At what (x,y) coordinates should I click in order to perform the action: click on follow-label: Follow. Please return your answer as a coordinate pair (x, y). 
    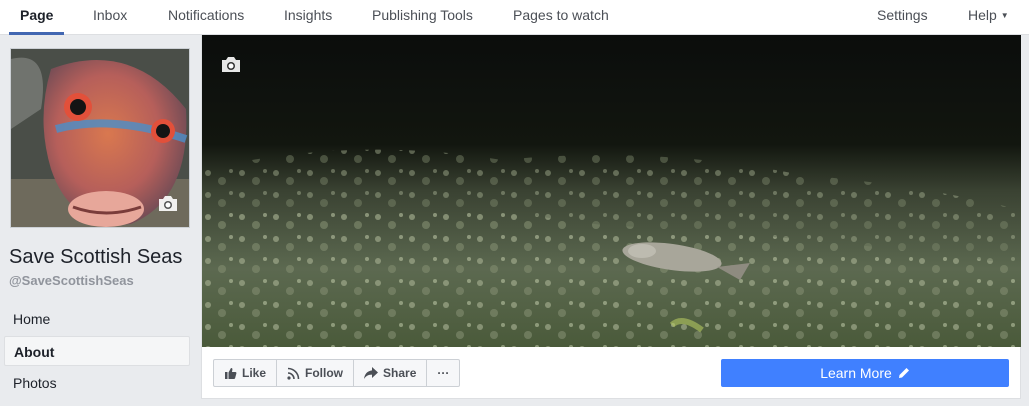
    Looking at the image, I should click on (324, 373).